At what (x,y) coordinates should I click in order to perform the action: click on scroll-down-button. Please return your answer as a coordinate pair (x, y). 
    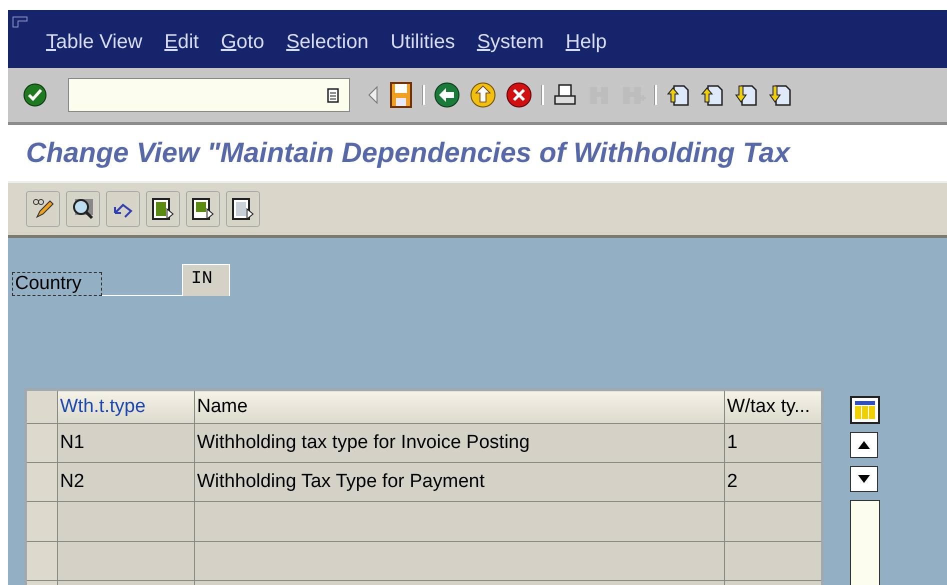
    Looking at the image, I should click on (864, 479).